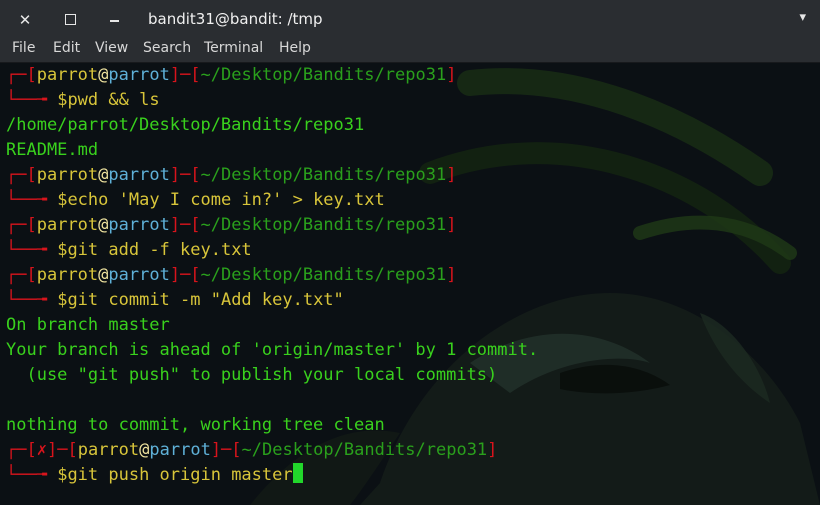 The image size is (820, 505). I want to click on close-icon: ✕, so click(25, 20).